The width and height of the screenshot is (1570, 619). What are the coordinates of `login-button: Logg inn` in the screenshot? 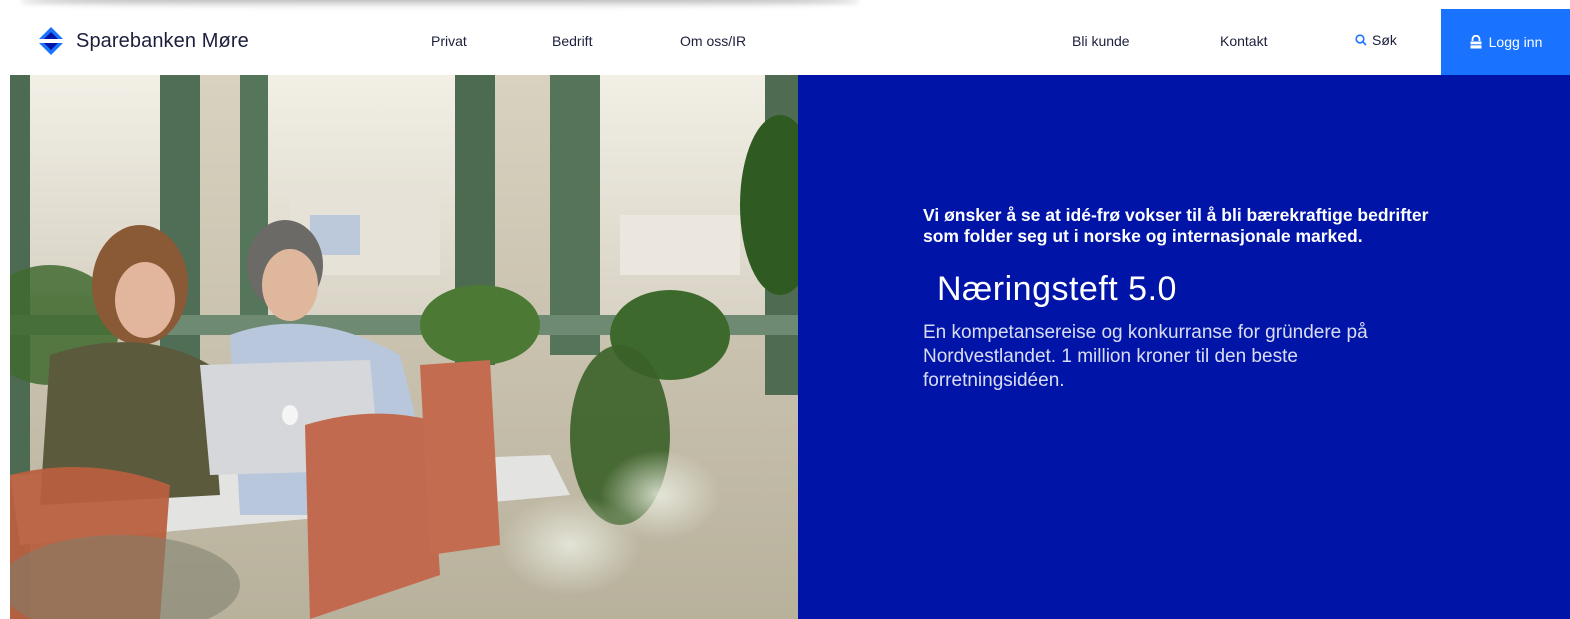 It's located at (1505, 42).